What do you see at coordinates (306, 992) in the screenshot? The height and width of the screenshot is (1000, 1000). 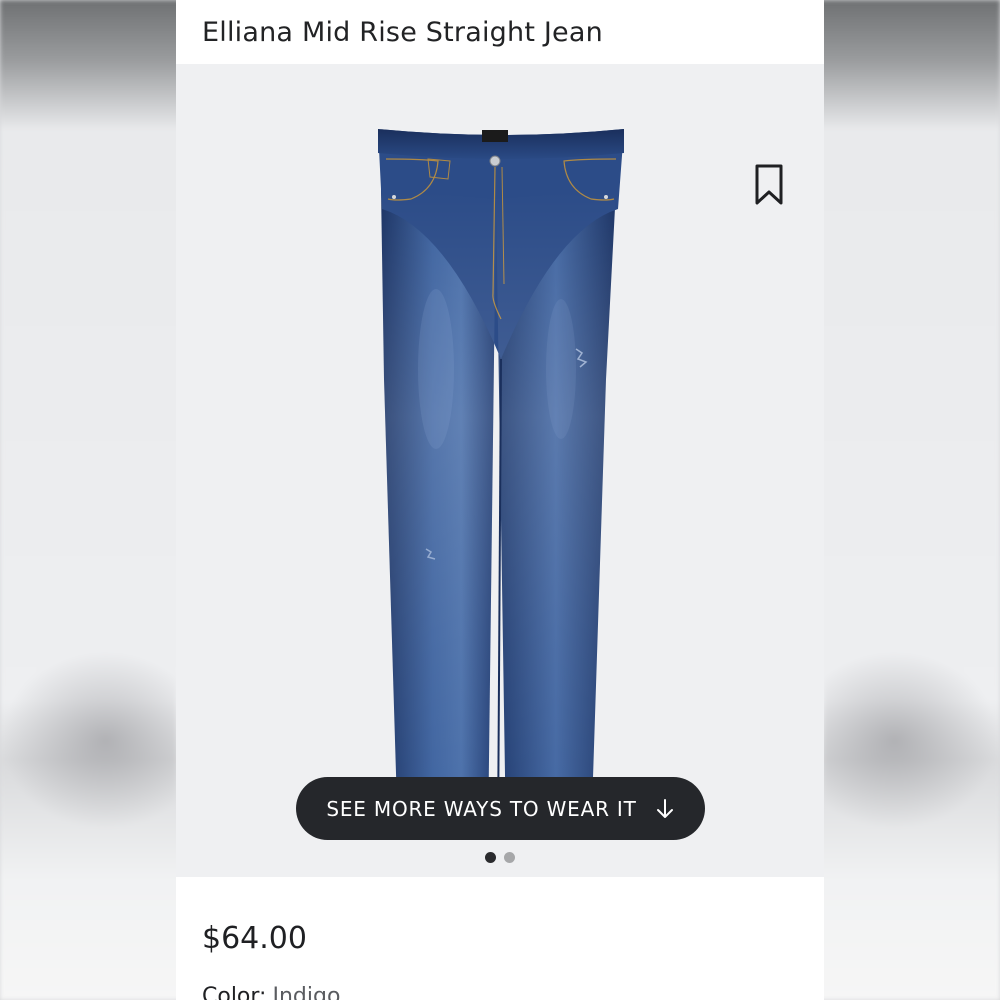 I see `color-value: Indigo` at bounding box center [306, 992].